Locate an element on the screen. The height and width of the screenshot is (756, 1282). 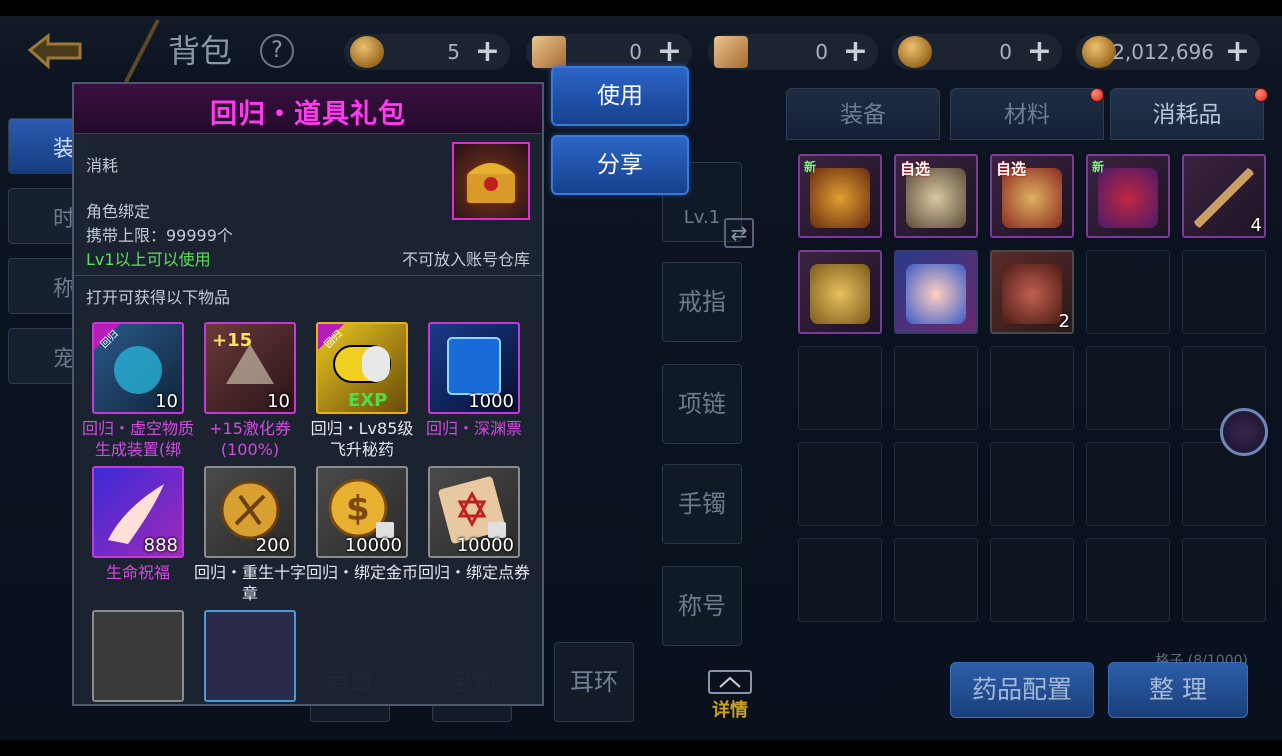
swap-icon: ⇄ is located at coordinates (739, 233).